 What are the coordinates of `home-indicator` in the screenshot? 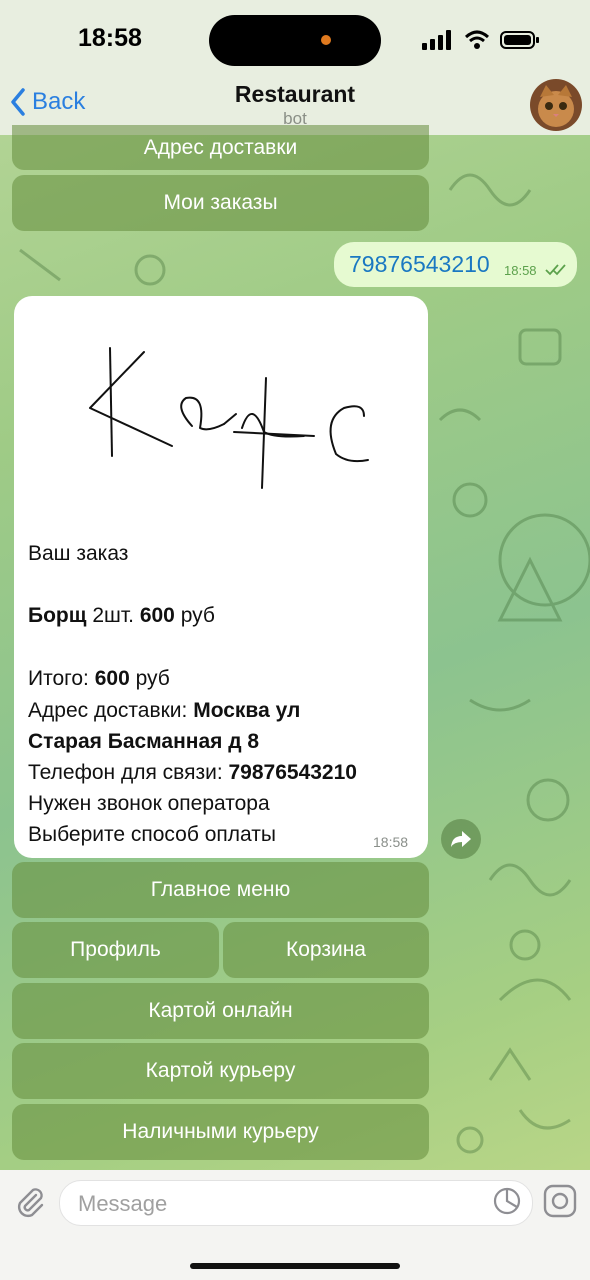 It's located at (295, 1266).